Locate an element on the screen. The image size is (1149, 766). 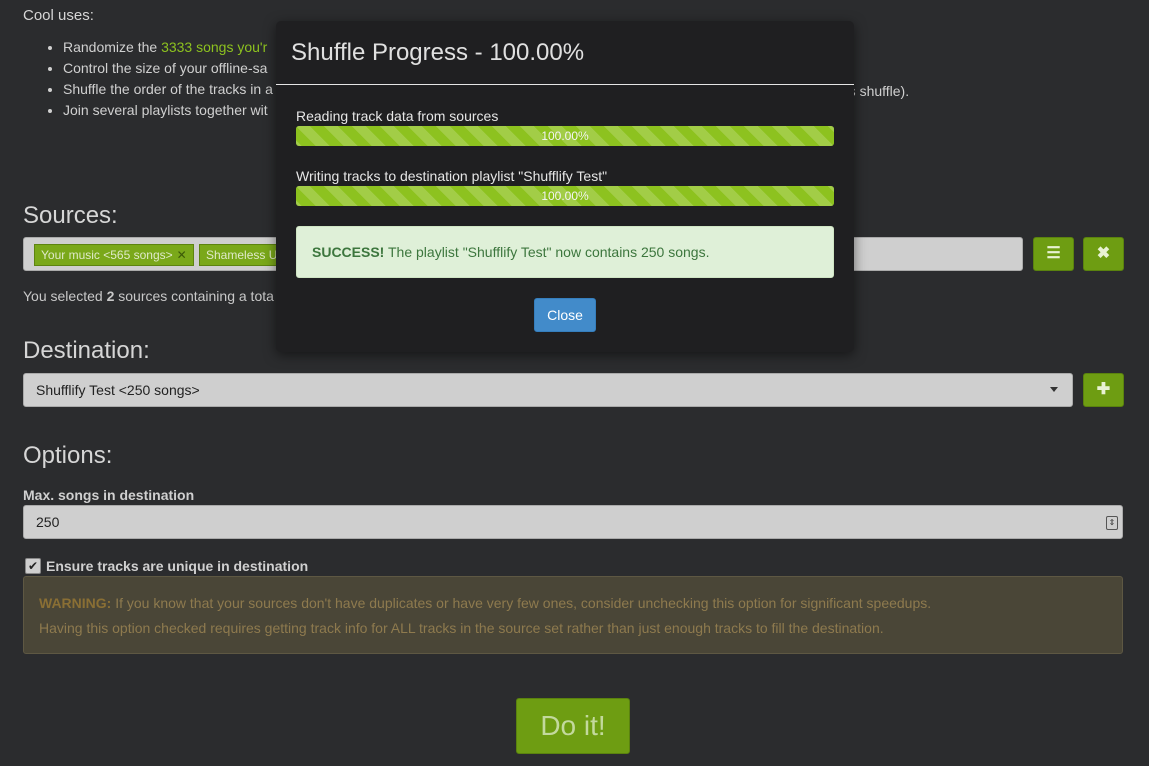
progress-bar-reading: 100.00% is located at coordinates (565, 136).